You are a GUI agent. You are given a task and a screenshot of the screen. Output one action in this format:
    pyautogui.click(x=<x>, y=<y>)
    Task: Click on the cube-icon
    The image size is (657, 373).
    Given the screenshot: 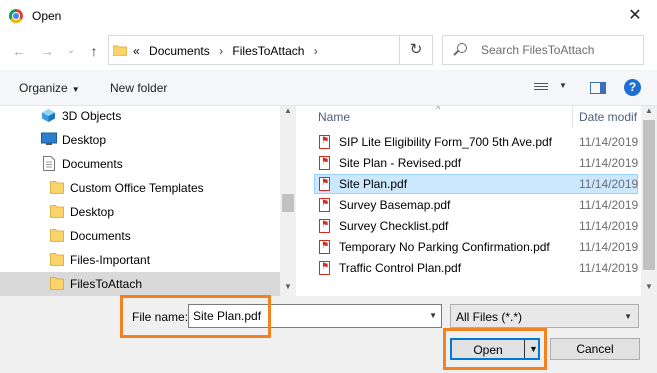 What is the action you would take?
    pyautogui.click(x=48, y=115)
    